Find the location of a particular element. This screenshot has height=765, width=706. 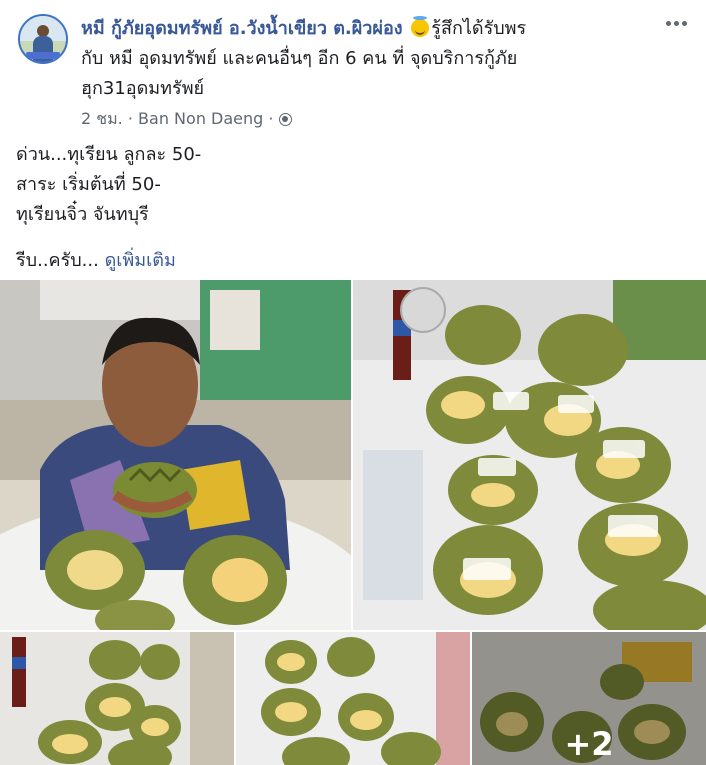

photo-durians-small-3: +2 is located at coordinates (589, 698).